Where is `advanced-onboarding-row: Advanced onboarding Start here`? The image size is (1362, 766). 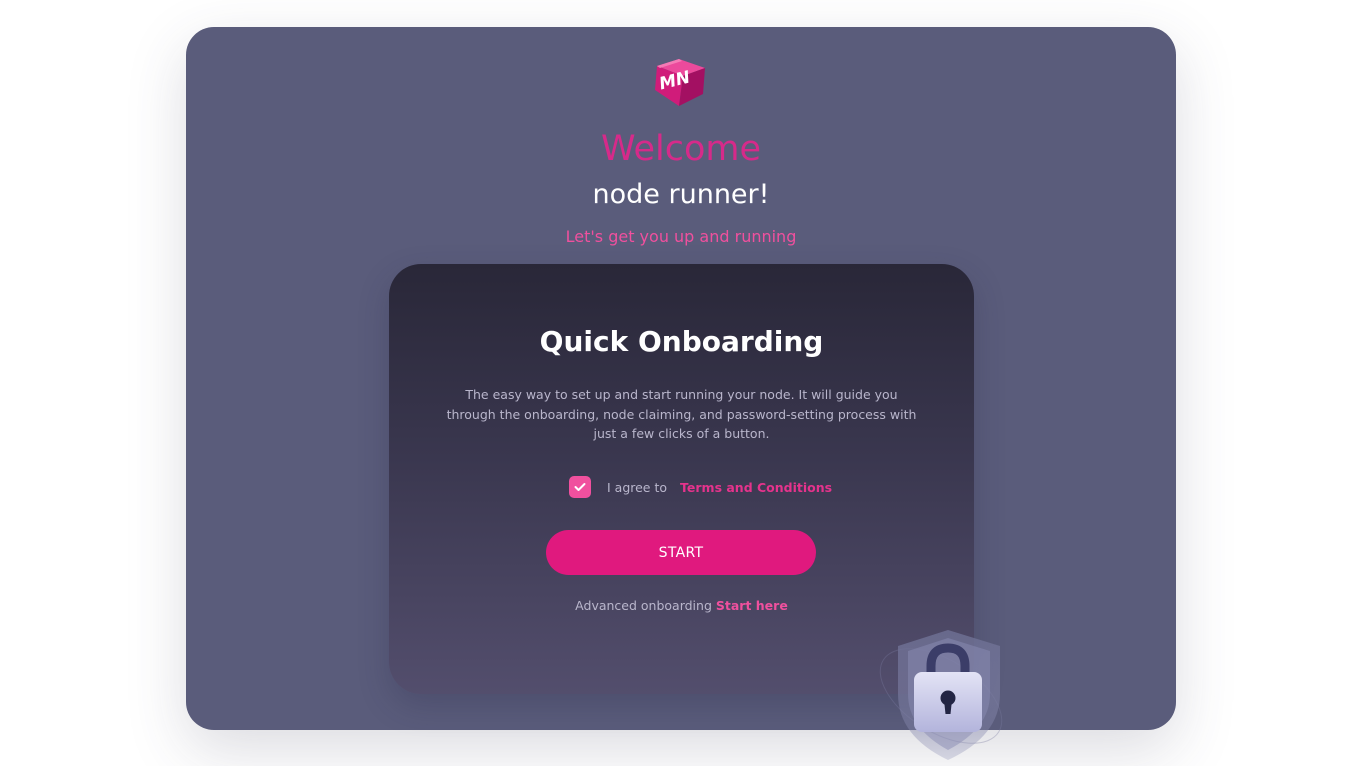 advanced-onboarding-row: Advanced onboarding Start here is located at coordinates (681, 605).